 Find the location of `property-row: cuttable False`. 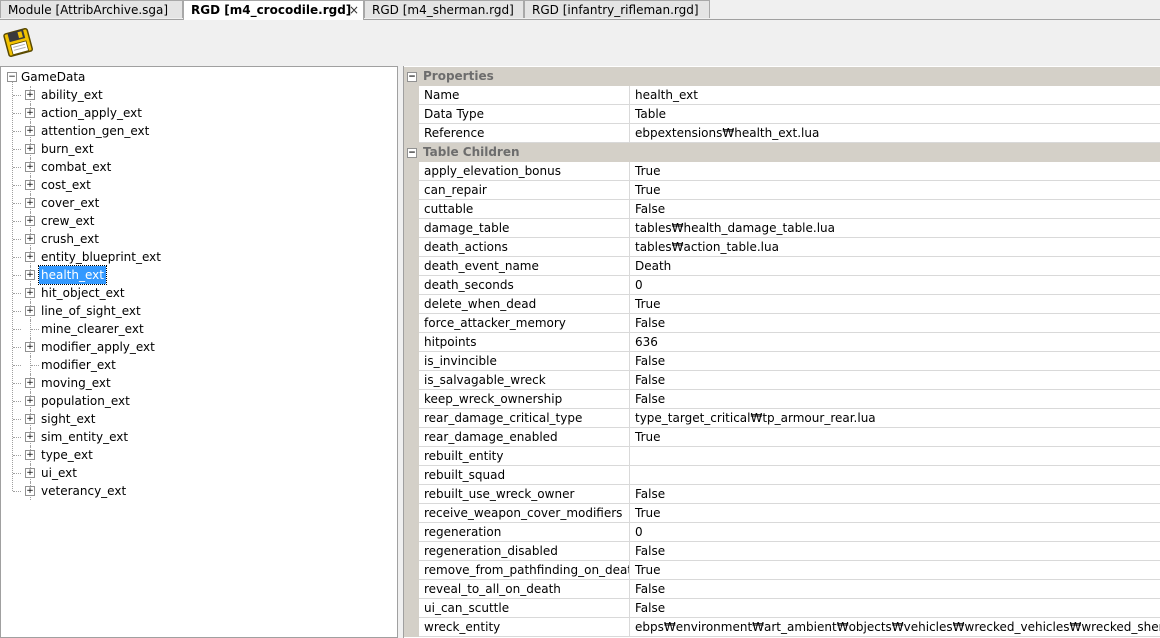

property-row: cuttable False is located at coordinates (782, 209).